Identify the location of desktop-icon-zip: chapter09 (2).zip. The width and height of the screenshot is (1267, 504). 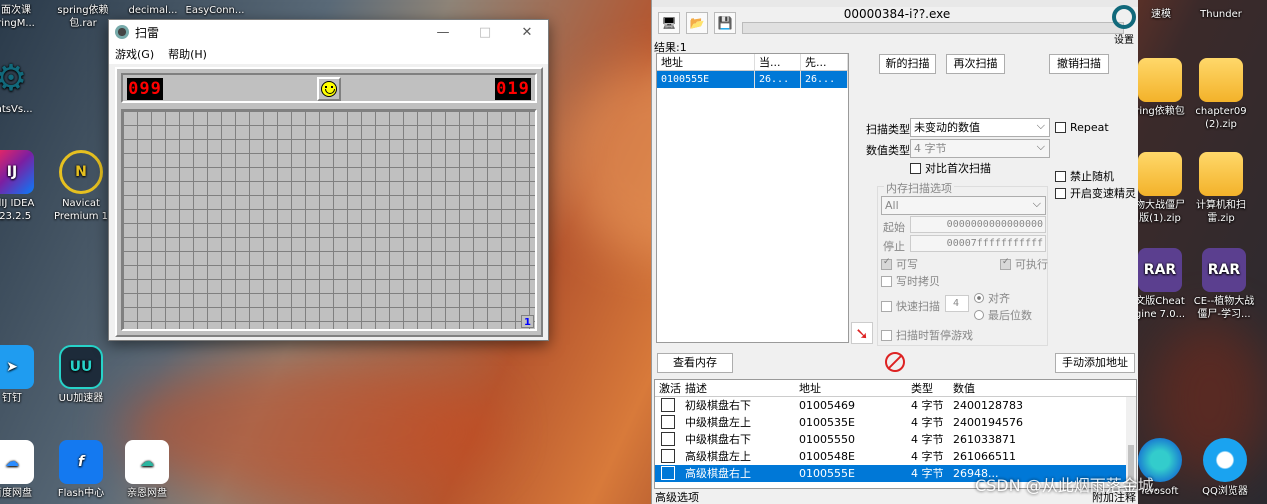
(1221, 94).